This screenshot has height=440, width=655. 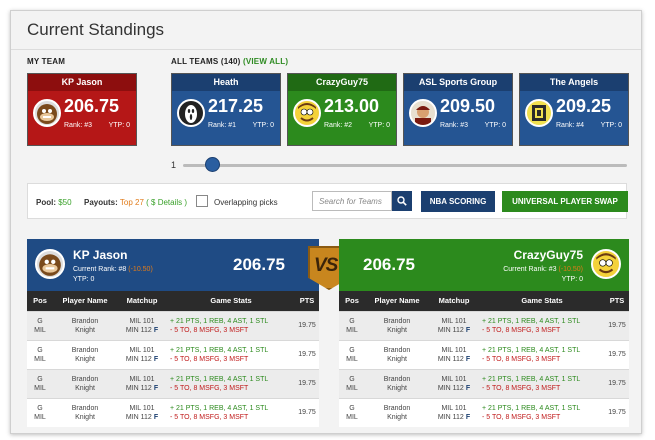 What do you see at coordinates (352, 201) in the screenshot?
I see `team-search-input: Search for Teams` at bounding box center [352, 201].